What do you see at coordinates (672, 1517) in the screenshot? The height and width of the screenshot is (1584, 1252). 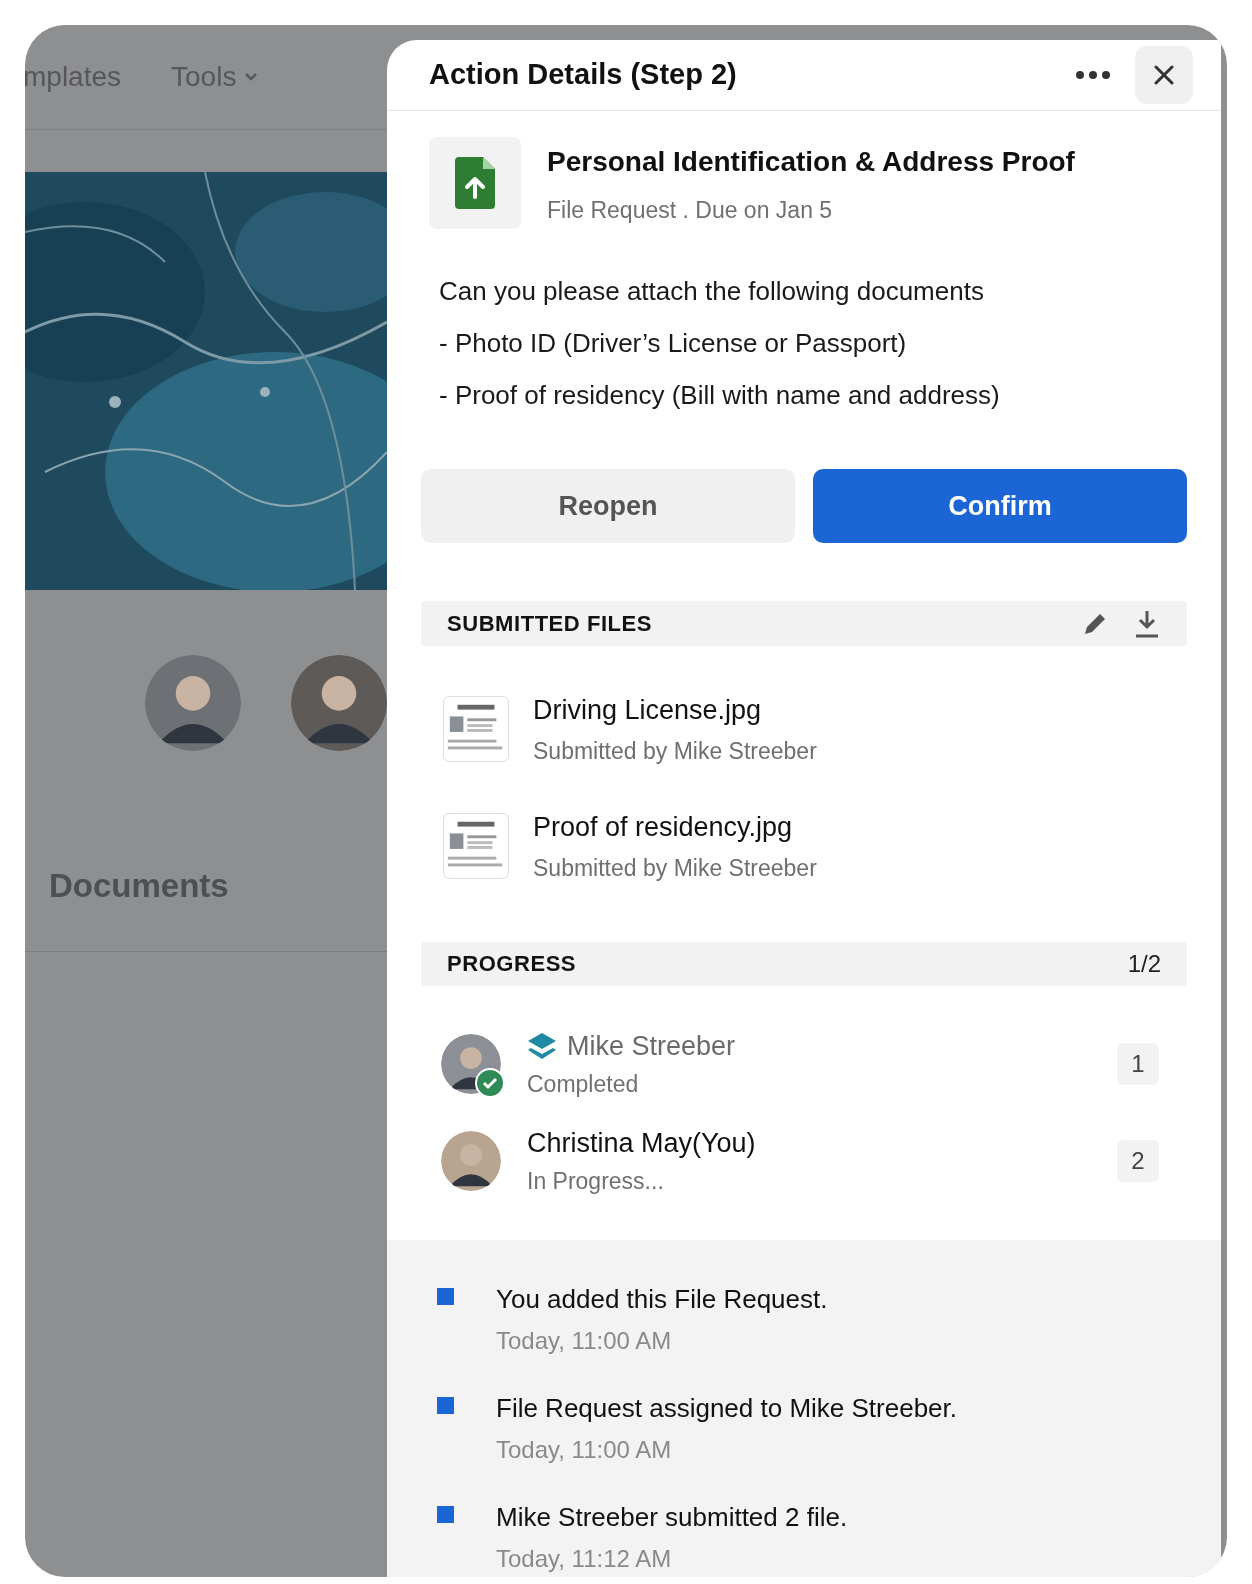 I see `activity-text: Mike Streeber submitted 2 file.` at bounding box center [672, 1517].